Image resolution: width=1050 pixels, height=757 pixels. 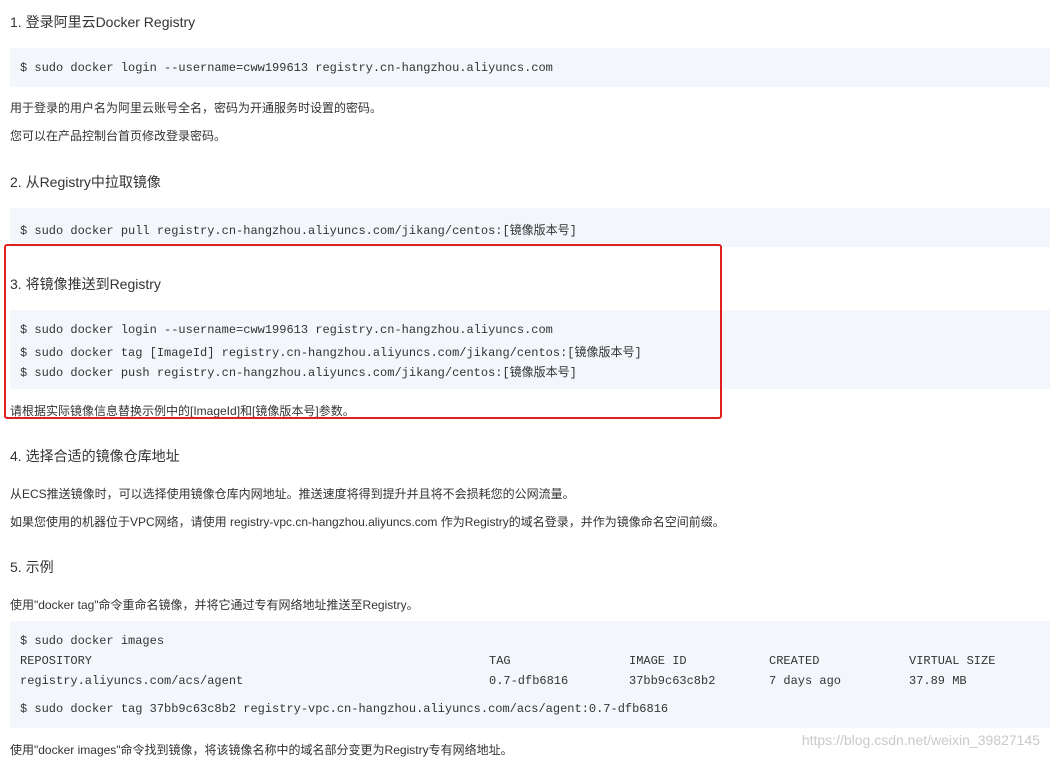 I want to click on code-line: $ sudo docker images, so click(x=92, y=641).